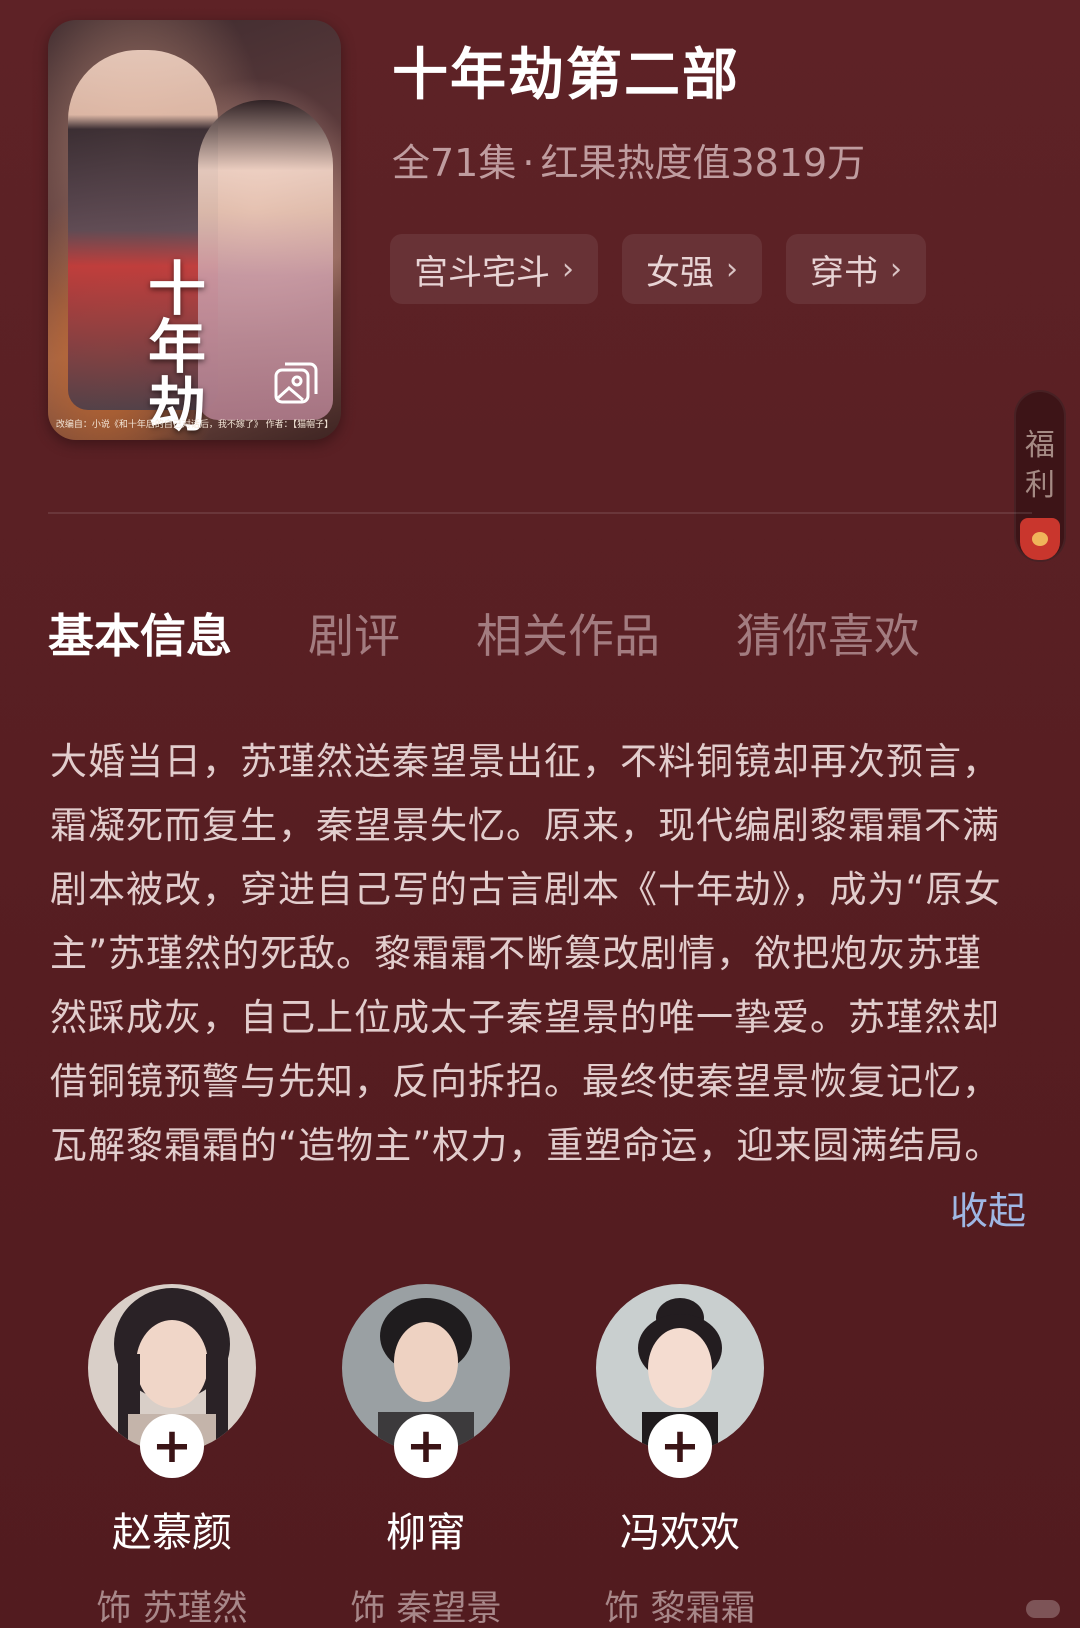  I want to click on cast-member: + 柳甯 饰 秦望景, so click(426, 1456).